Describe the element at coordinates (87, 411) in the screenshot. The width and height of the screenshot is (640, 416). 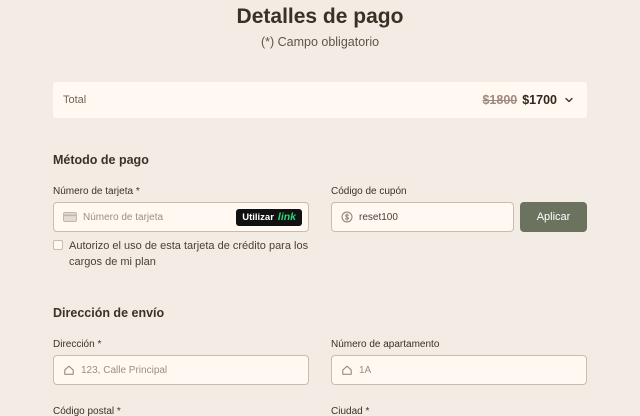
I see `postal-code-label: Código postal *` at that location.